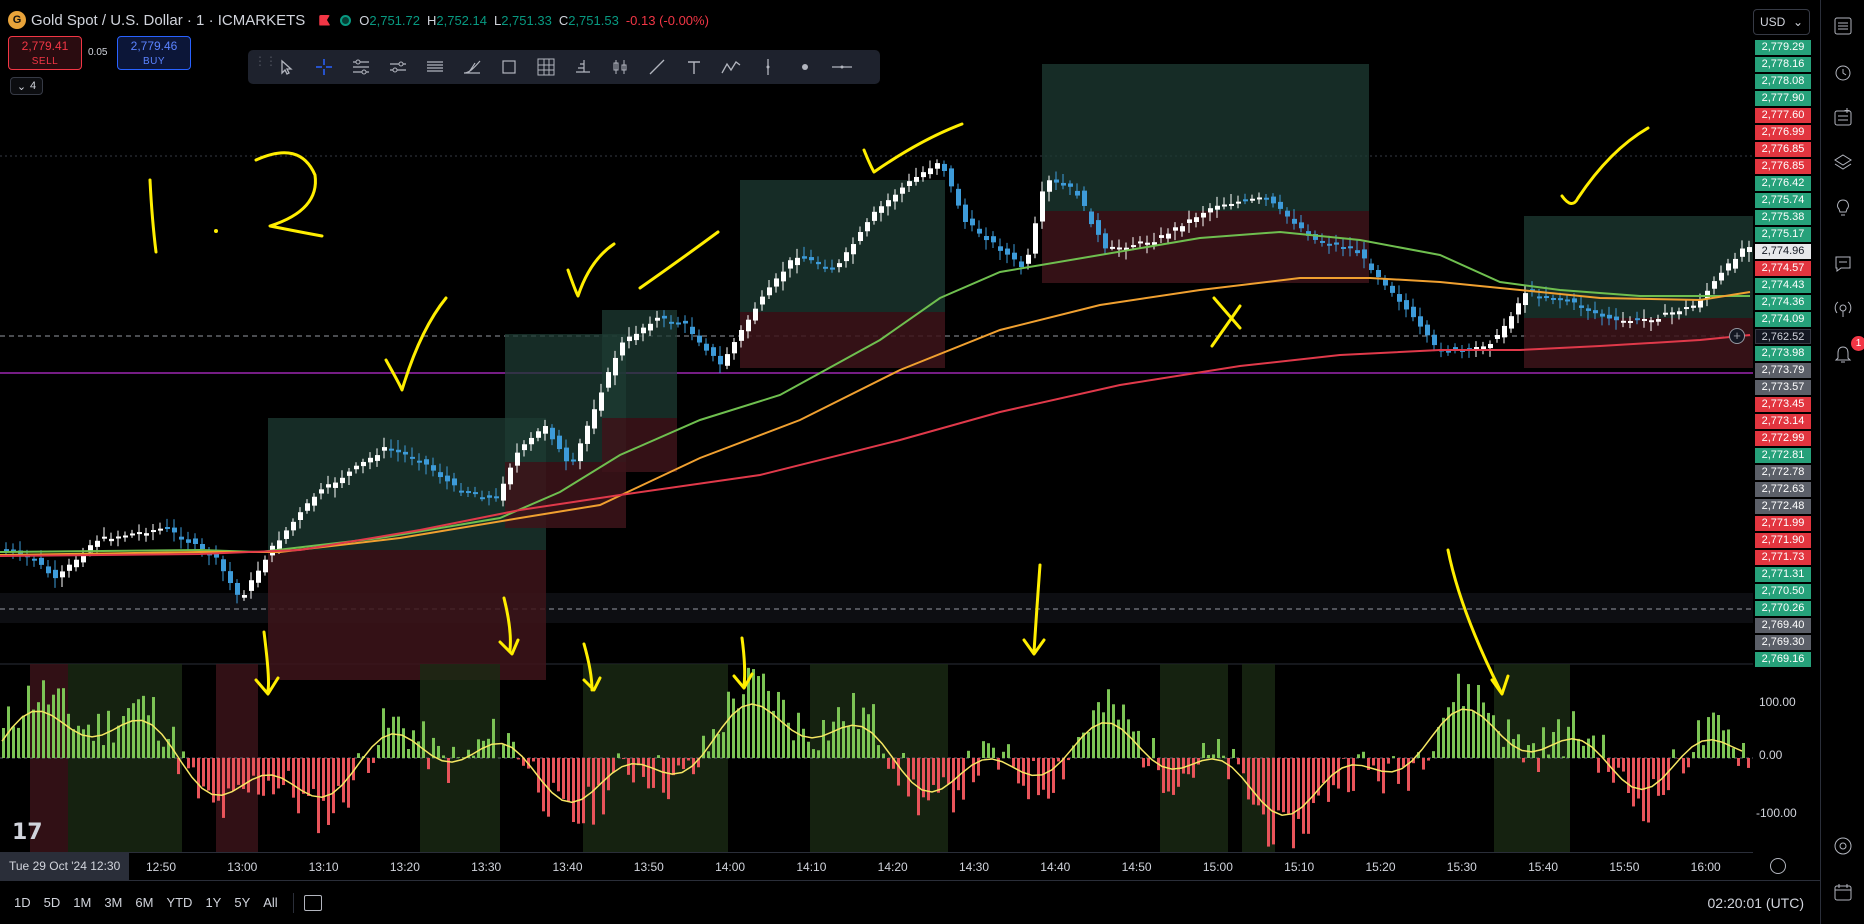 The image size is (1864, 924). What do you see at coordinates (398, 67) in the screenshot?
I see `channel-icon` at bounding box center [398, 67].